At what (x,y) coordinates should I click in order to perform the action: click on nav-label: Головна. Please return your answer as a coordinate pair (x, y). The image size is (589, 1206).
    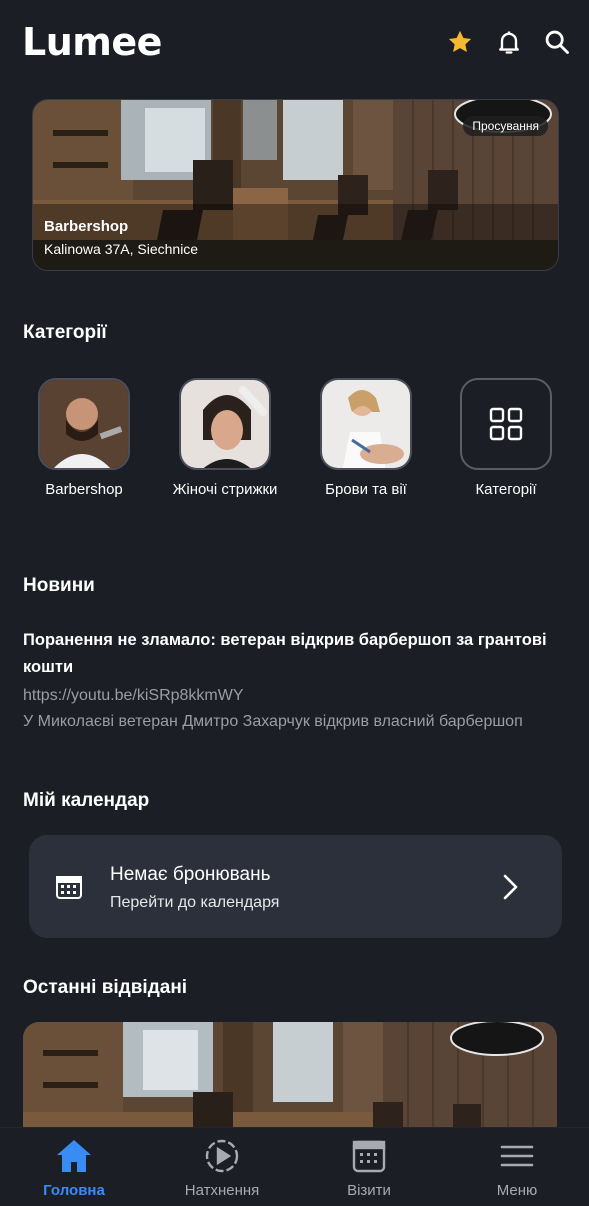
    Looking at the image, I should click on (74, 1190).